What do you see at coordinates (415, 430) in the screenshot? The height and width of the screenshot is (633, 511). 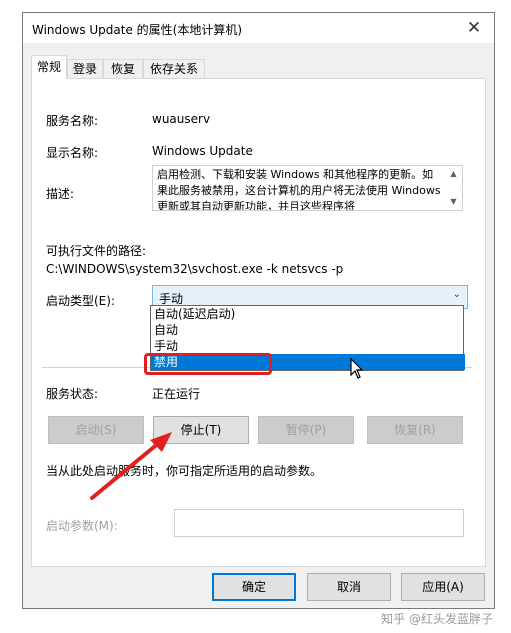 I see `resume-button: 恢复(R)` at bounding box center [415, 430].